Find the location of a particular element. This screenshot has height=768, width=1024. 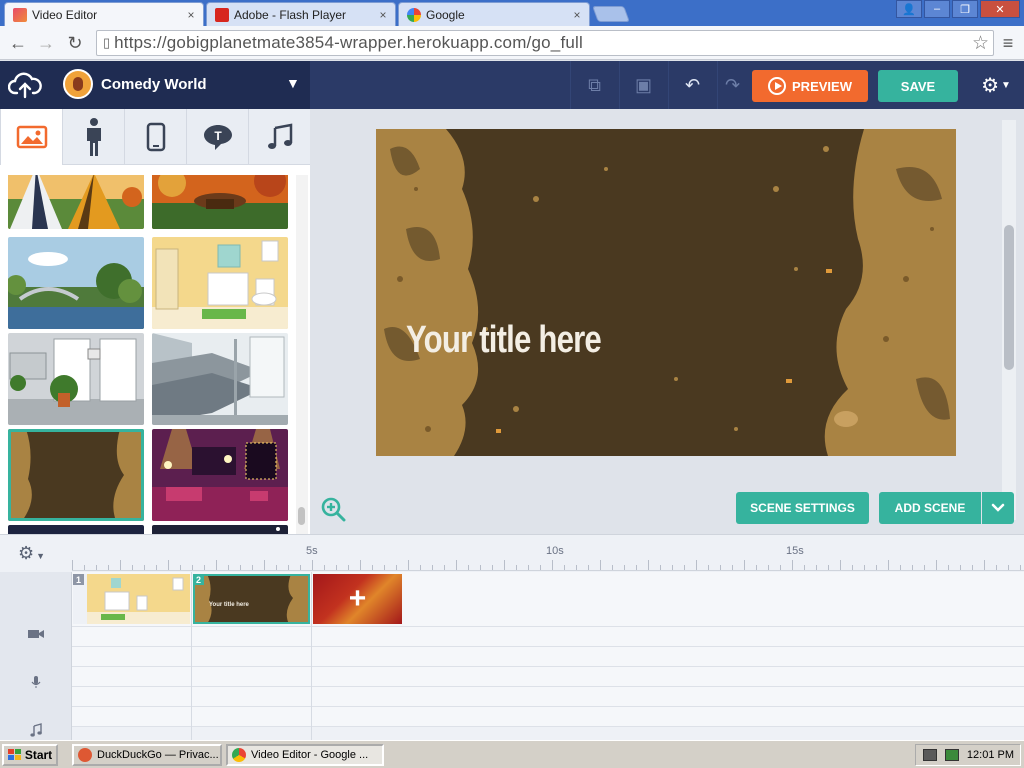

music-icon is located at coordinates (279, 136).